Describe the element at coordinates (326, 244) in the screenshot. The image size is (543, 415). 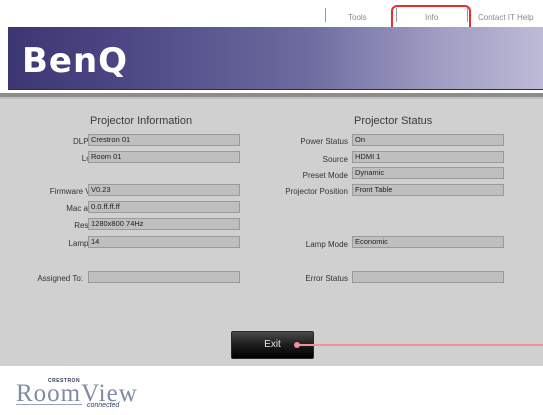
I see `lamp-mode-label: Lamp Mode` at that location.